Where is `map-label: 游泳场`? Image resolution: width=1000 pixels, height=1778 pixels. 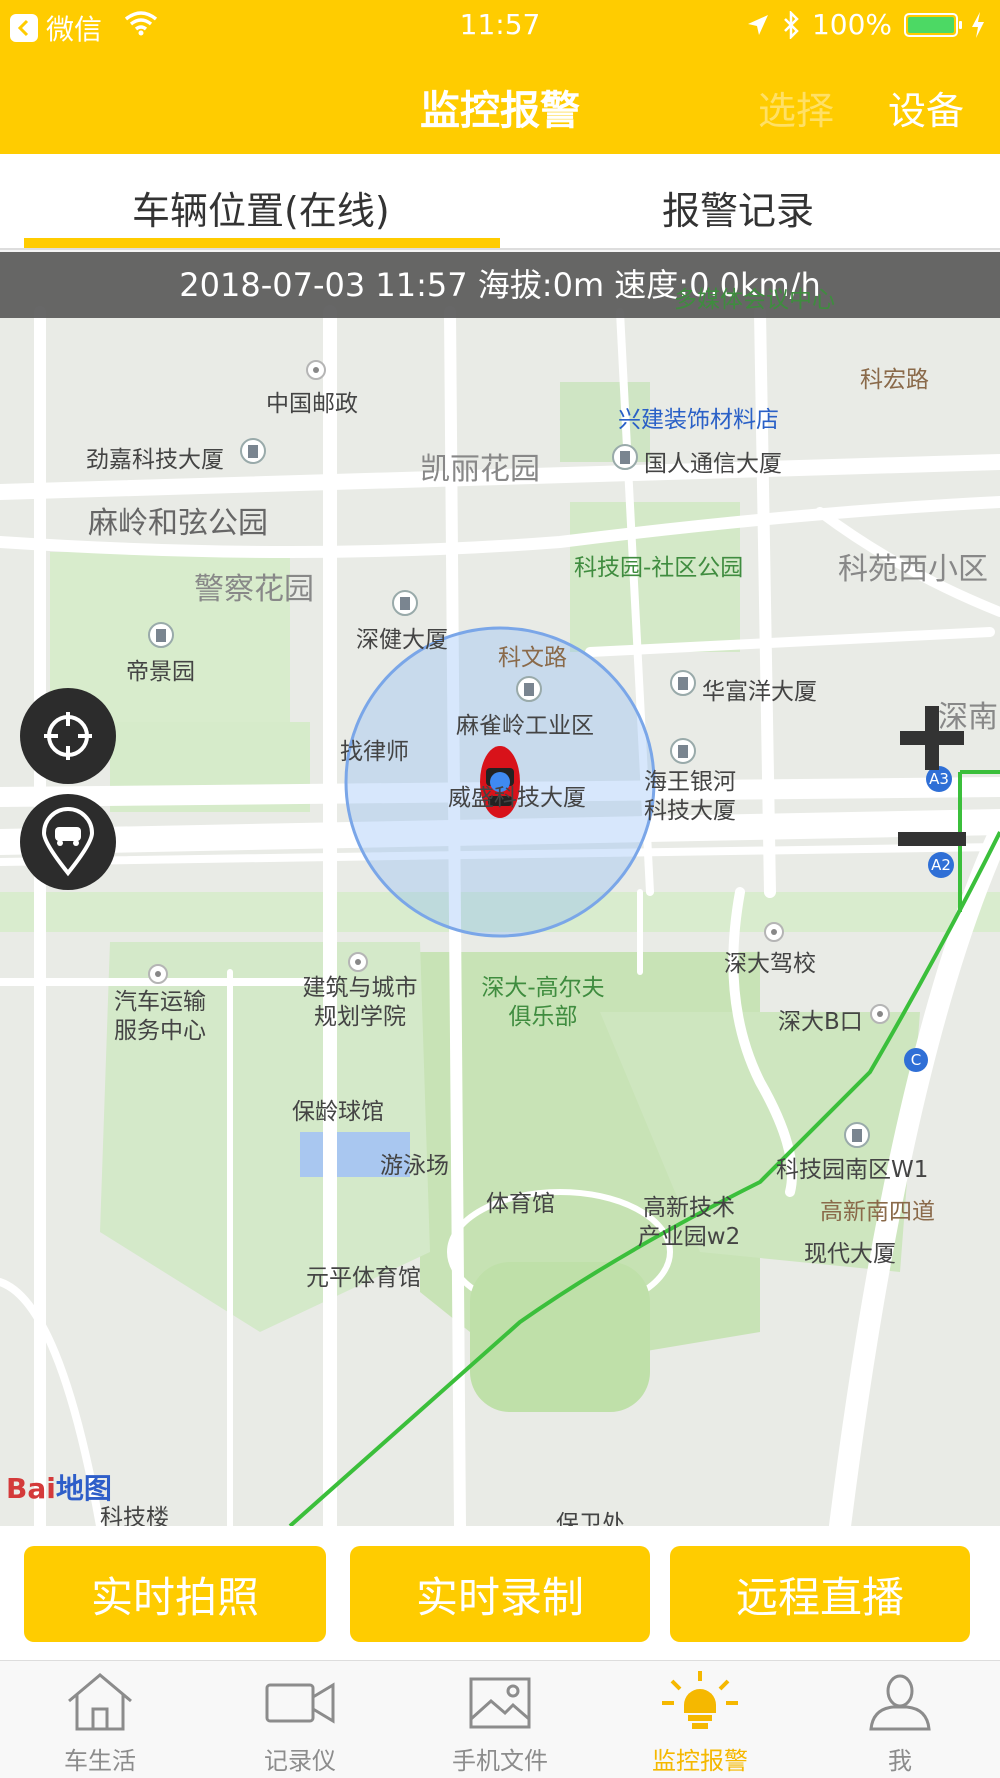 map-label: 游泳场 is located at coordinates (414, 1166).